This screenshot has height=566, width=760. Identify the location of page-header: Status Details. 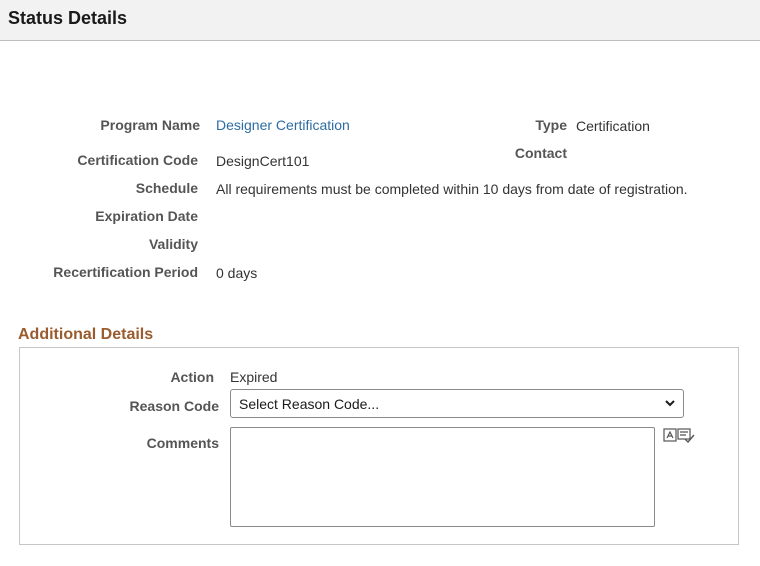
(380, 20).